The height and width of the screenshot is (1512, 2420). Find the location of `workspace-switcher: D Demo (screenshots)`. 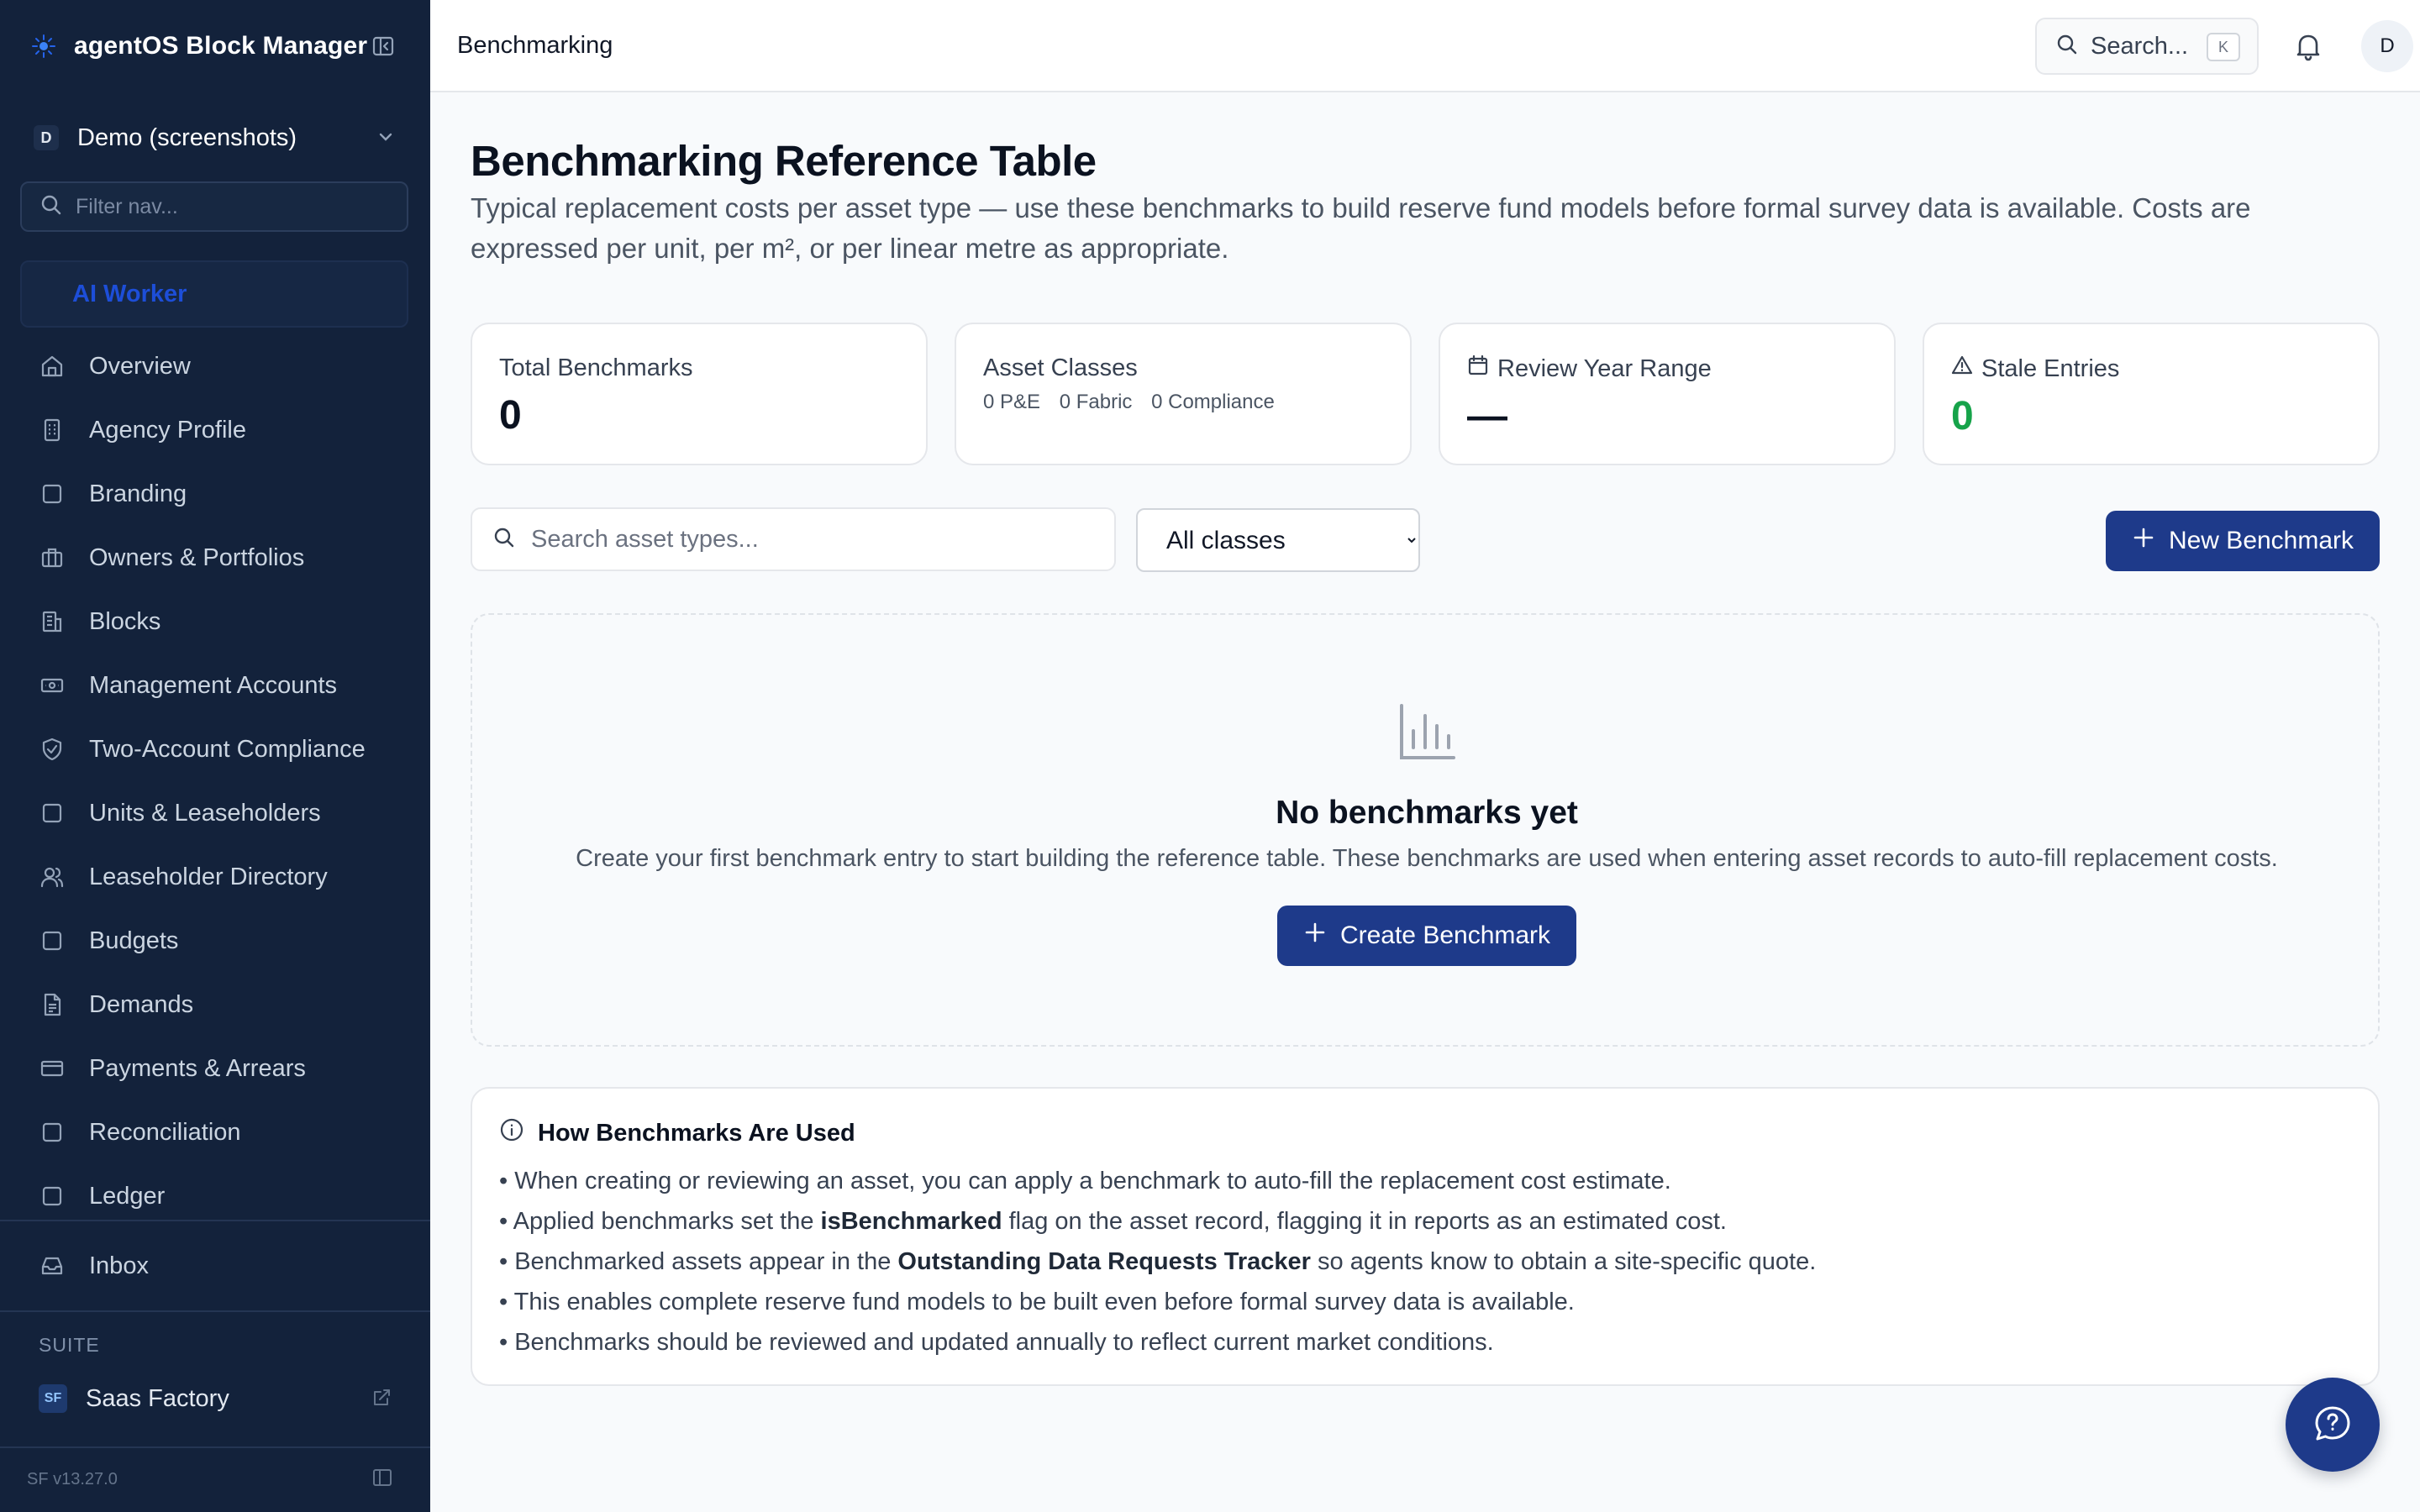

workspace-switcher: D Demo (screenshots) is located at coordinates (215, 138).